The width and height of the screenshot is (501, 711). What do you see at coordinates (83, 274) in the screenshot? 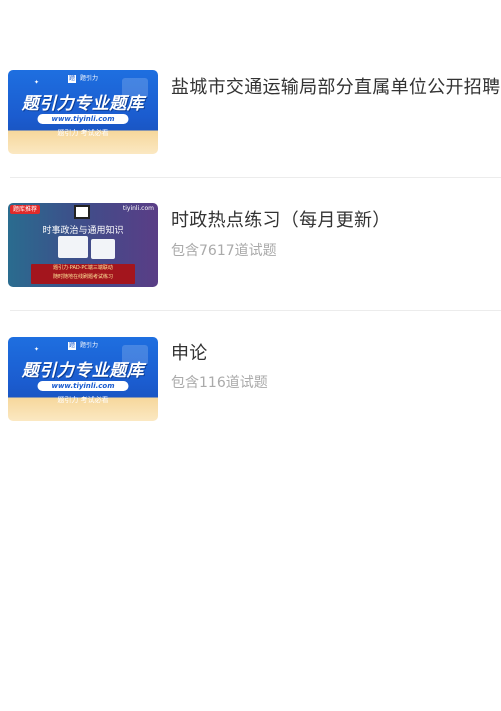
I see `thumbnail-banner: 题引力·PAD·PC端三端联动 随时随地在线刷题考试练习` at bounding box center [83, 274].